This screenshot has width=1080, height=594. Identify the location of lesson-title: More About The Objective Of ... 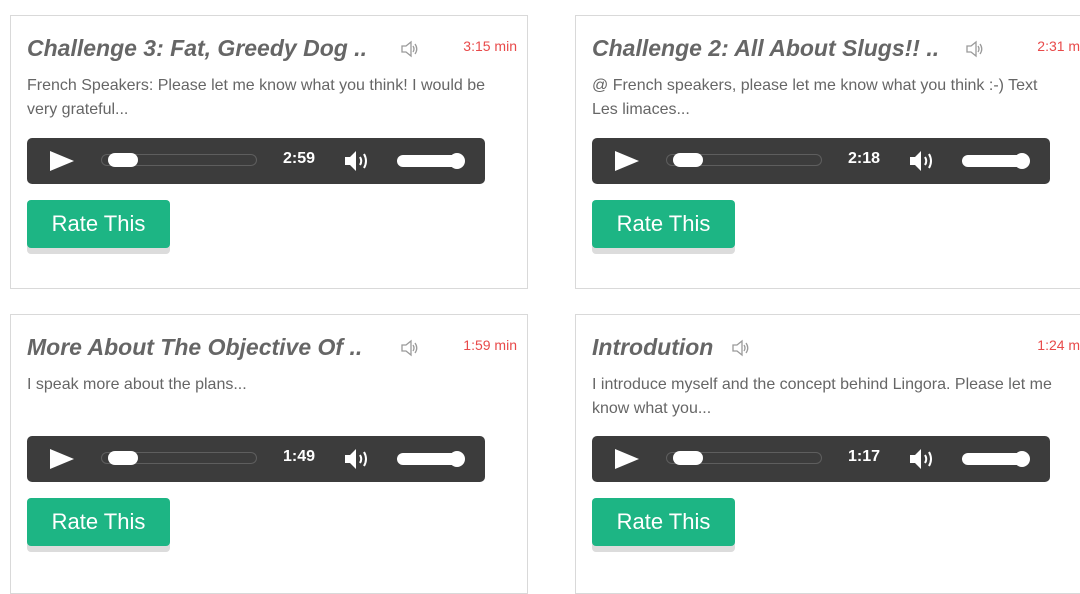
(197, 347).